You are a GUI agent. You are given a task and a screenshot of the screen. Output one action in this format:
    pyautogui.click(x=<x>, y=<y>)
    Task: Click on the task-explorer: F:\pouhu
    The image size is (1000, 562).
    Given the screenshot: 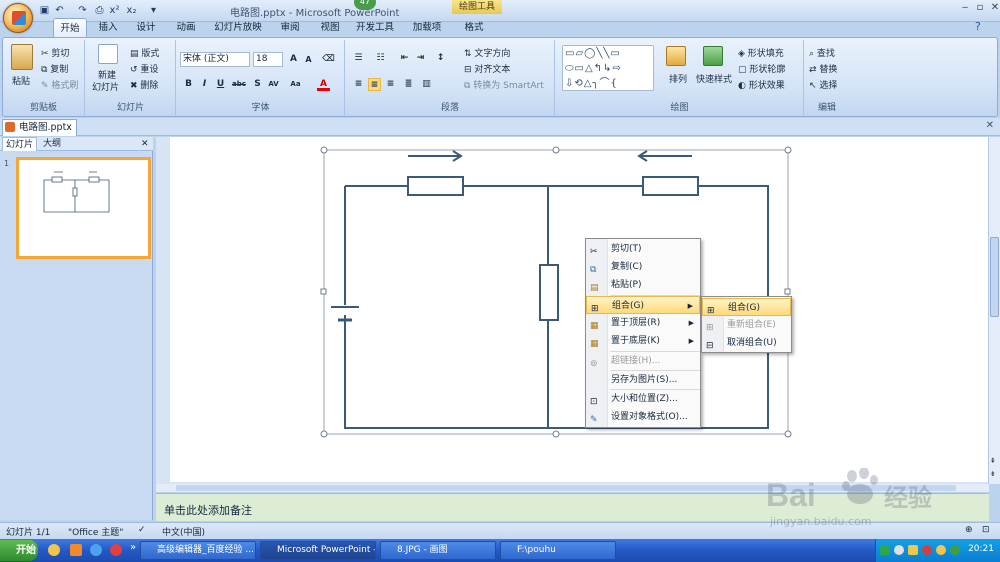 What is the action you would take?
    pyautogui.click(x=558, y=550)
    